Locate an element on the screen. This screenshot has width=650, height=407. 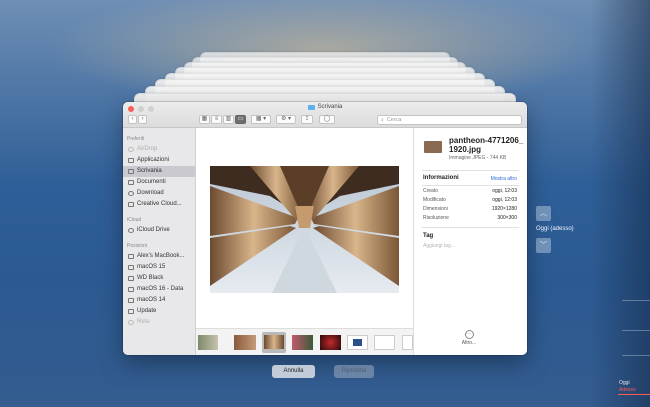
network-icon is located at coordinates (131, 322).